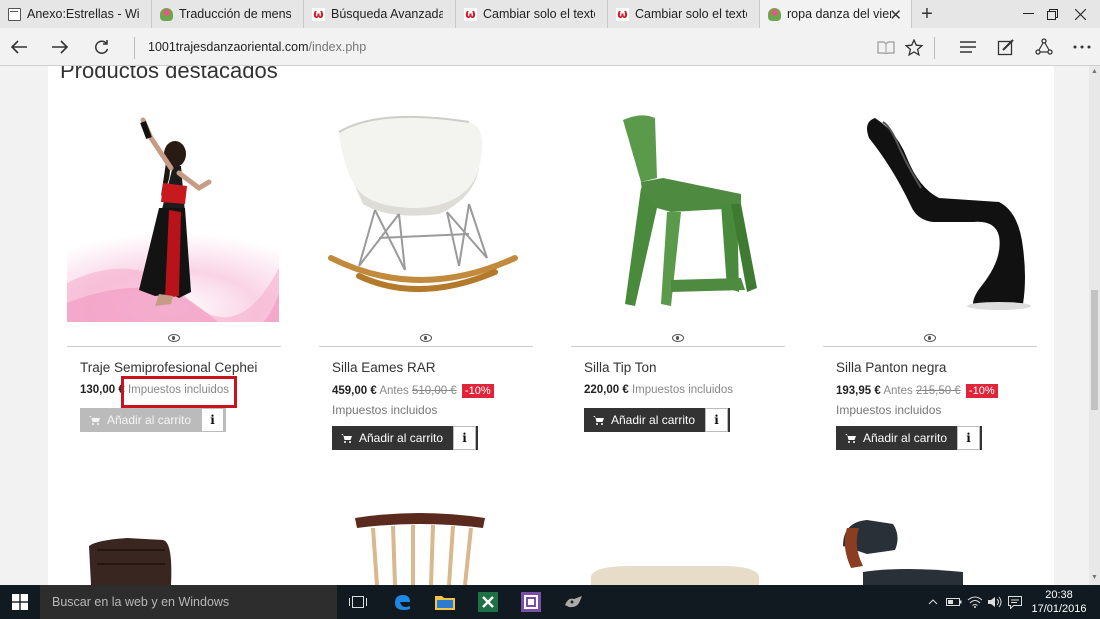  I want to click on address-bar: 1001trajesdanzaoriental.com/index.php, so click(550, 47).